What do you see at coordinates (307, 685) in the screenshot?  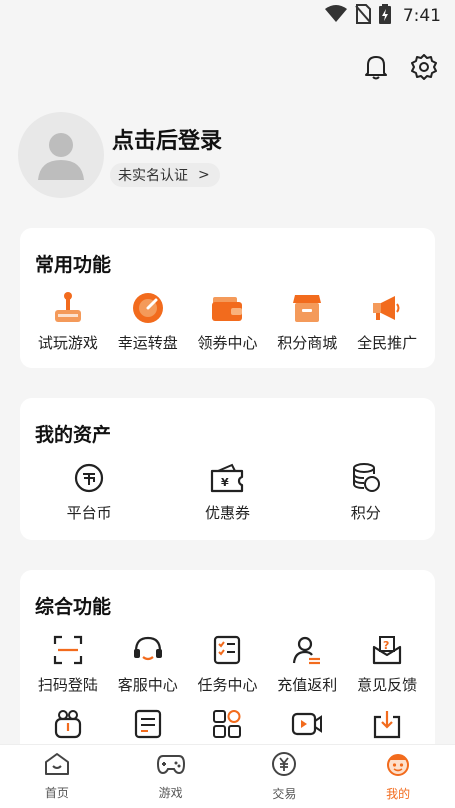 I see `recharge-rebate-label: 充值返利` at bounding box center [307, 685].